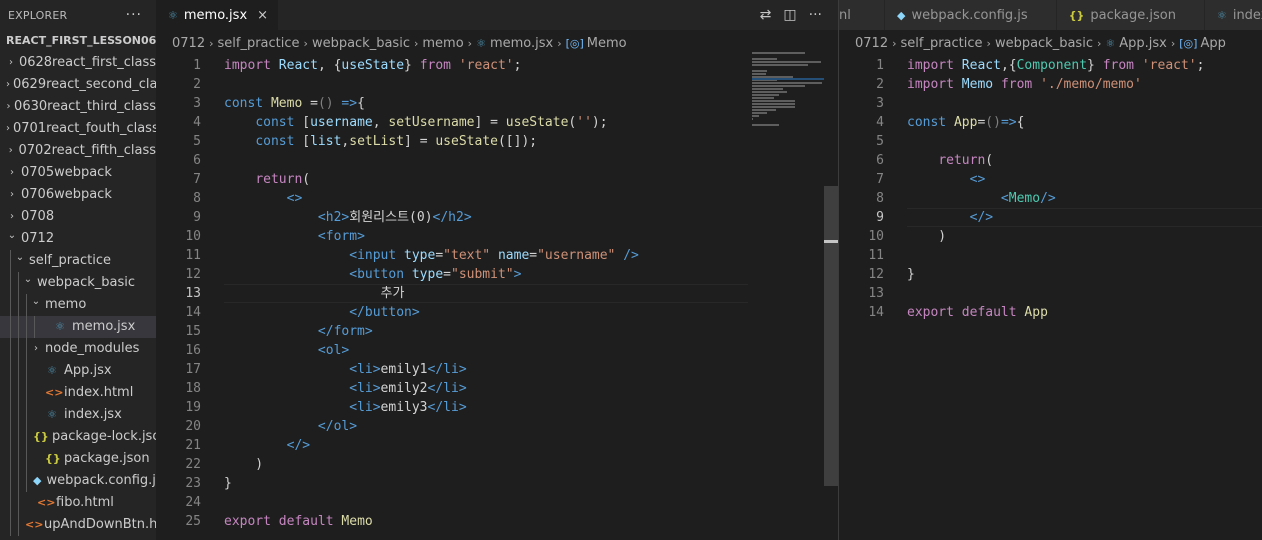 The height and width of the screenshot is (540, 1262). What do you see at coordinates (306, 141) in the screenshot?
I see `code-token: [` at bounding box center [306, 141].